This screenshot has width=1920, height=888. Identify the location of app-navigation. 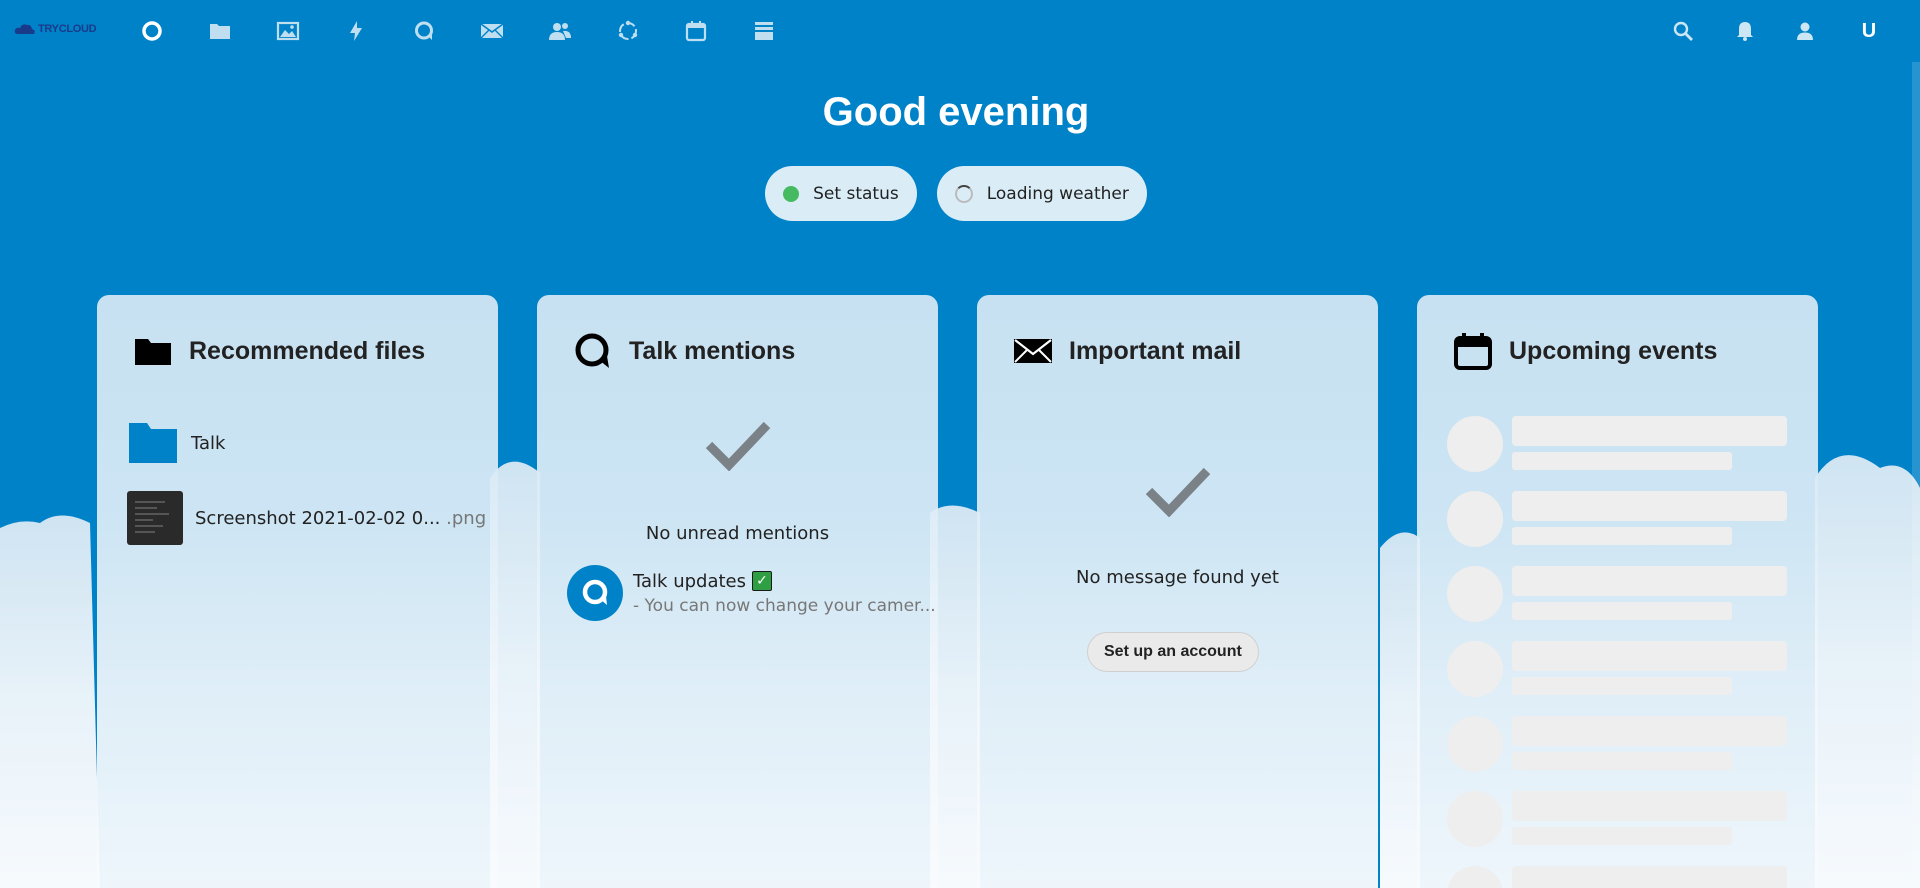
(458, 31).